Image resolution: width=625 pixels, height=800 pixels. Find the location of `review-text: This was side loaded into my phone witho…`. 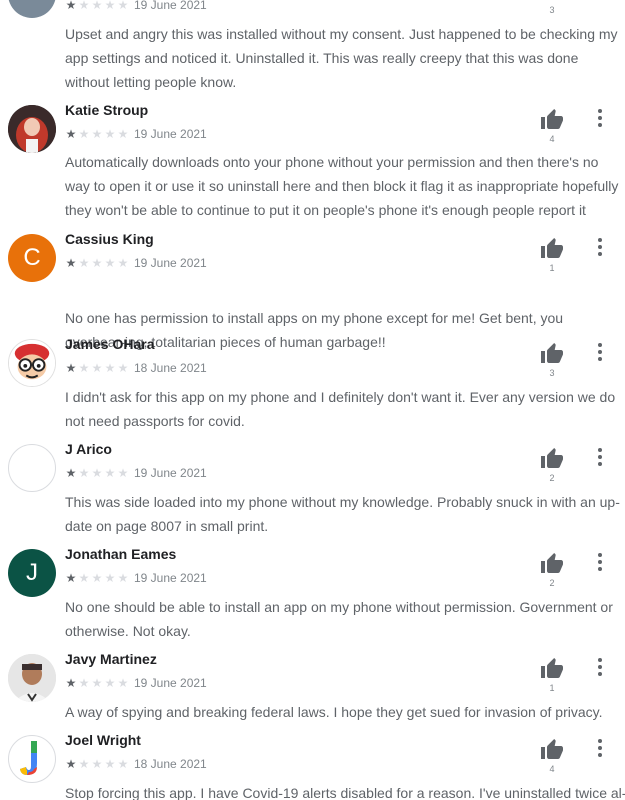

review-text: This was side loaded into my phone witho… is located at coordinates (342, 514).